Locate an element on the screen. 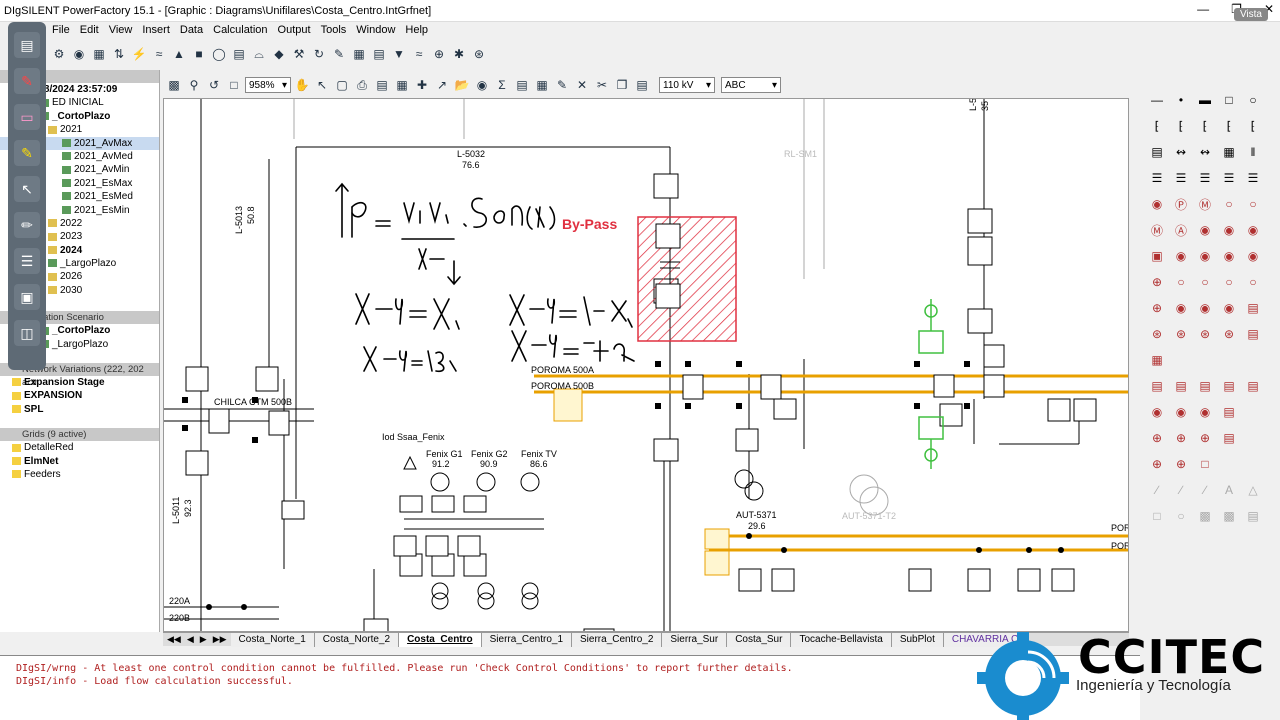 Image resolution: width=1280 pixels, height=720 pixels. fuse-tool-icon: ⁅ is located at coordinates (1253, 126).